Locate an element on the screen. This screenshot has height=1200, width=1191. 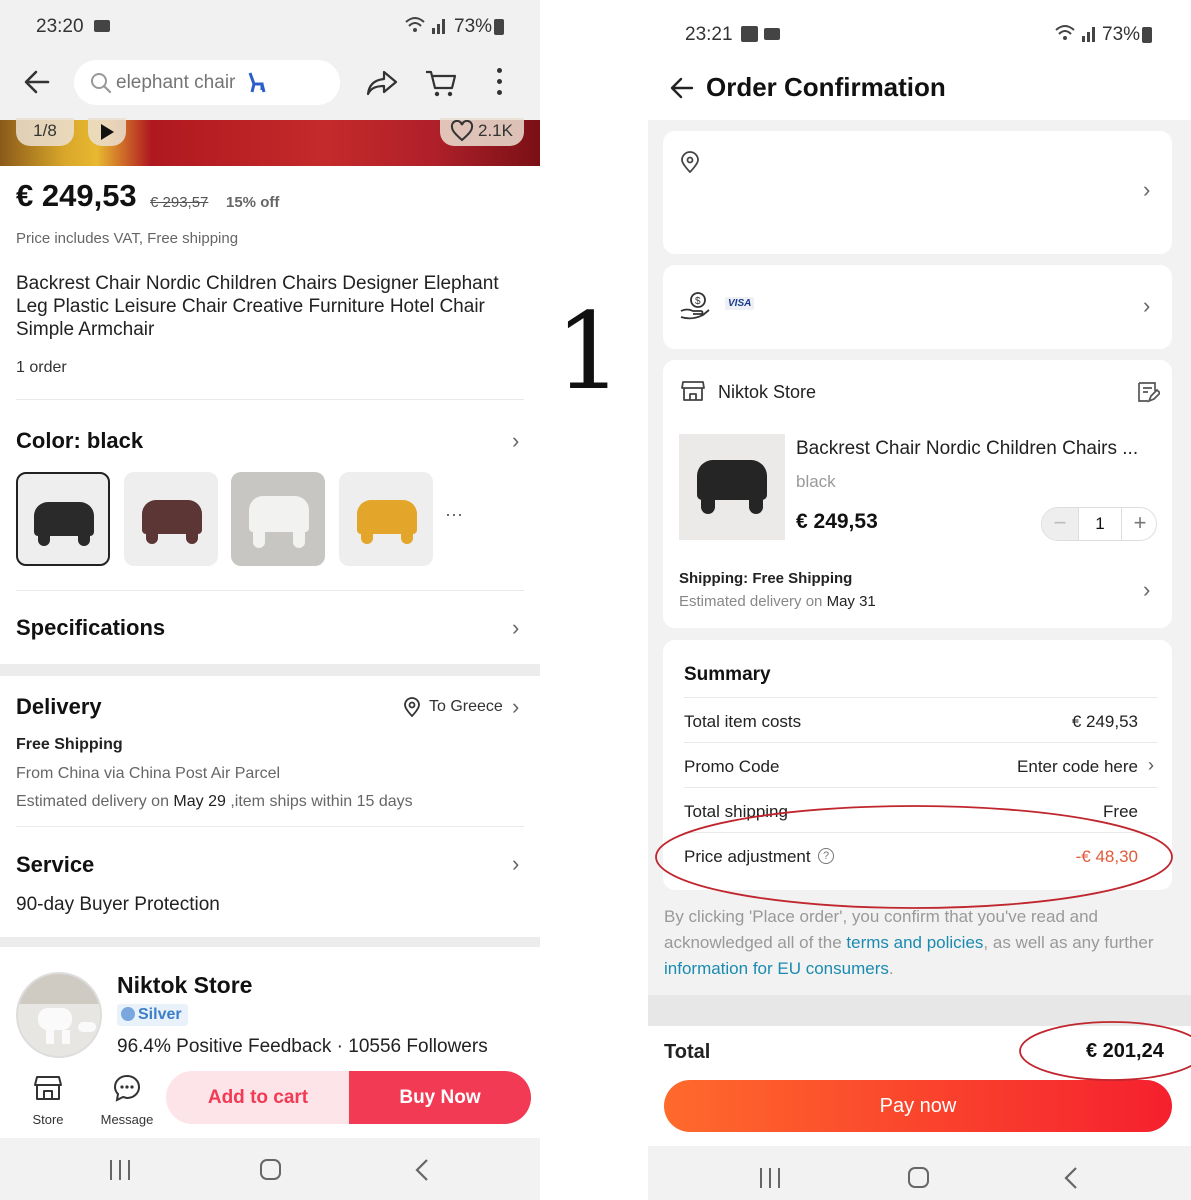
annotation-circle-price-adjustment is located at coordinates (914, 857).